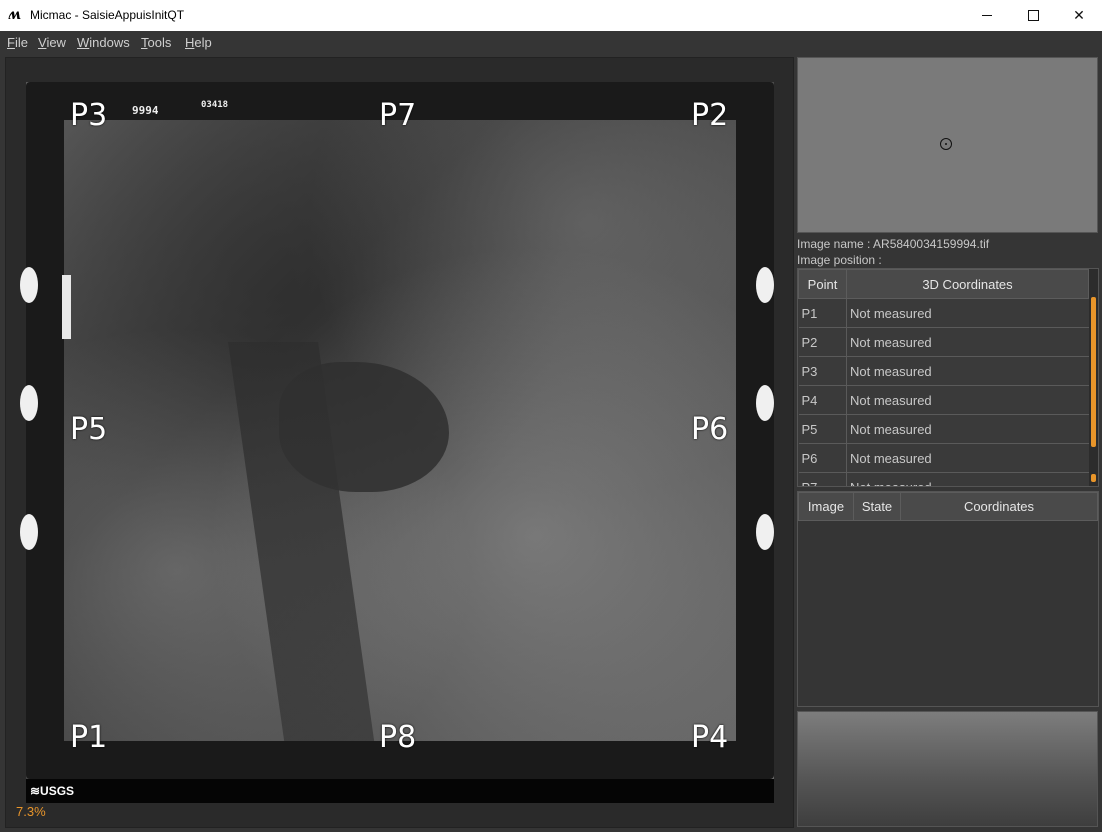  What do you see at coordinates (822, 313) in the screenshot?
I see `point-cell: P1` at bounding box center [822, 313].